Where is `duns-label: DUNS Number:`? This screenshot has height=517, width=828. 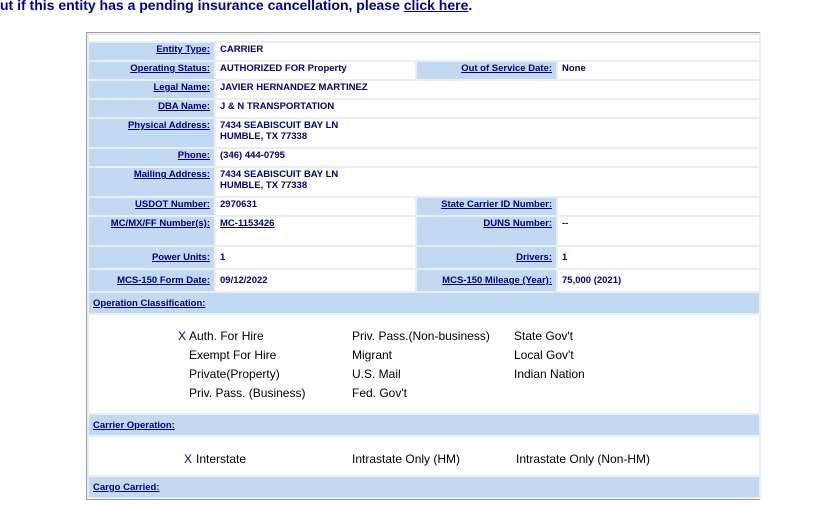
duns-label: DUNS Number: is located at coordinates (486, 231).